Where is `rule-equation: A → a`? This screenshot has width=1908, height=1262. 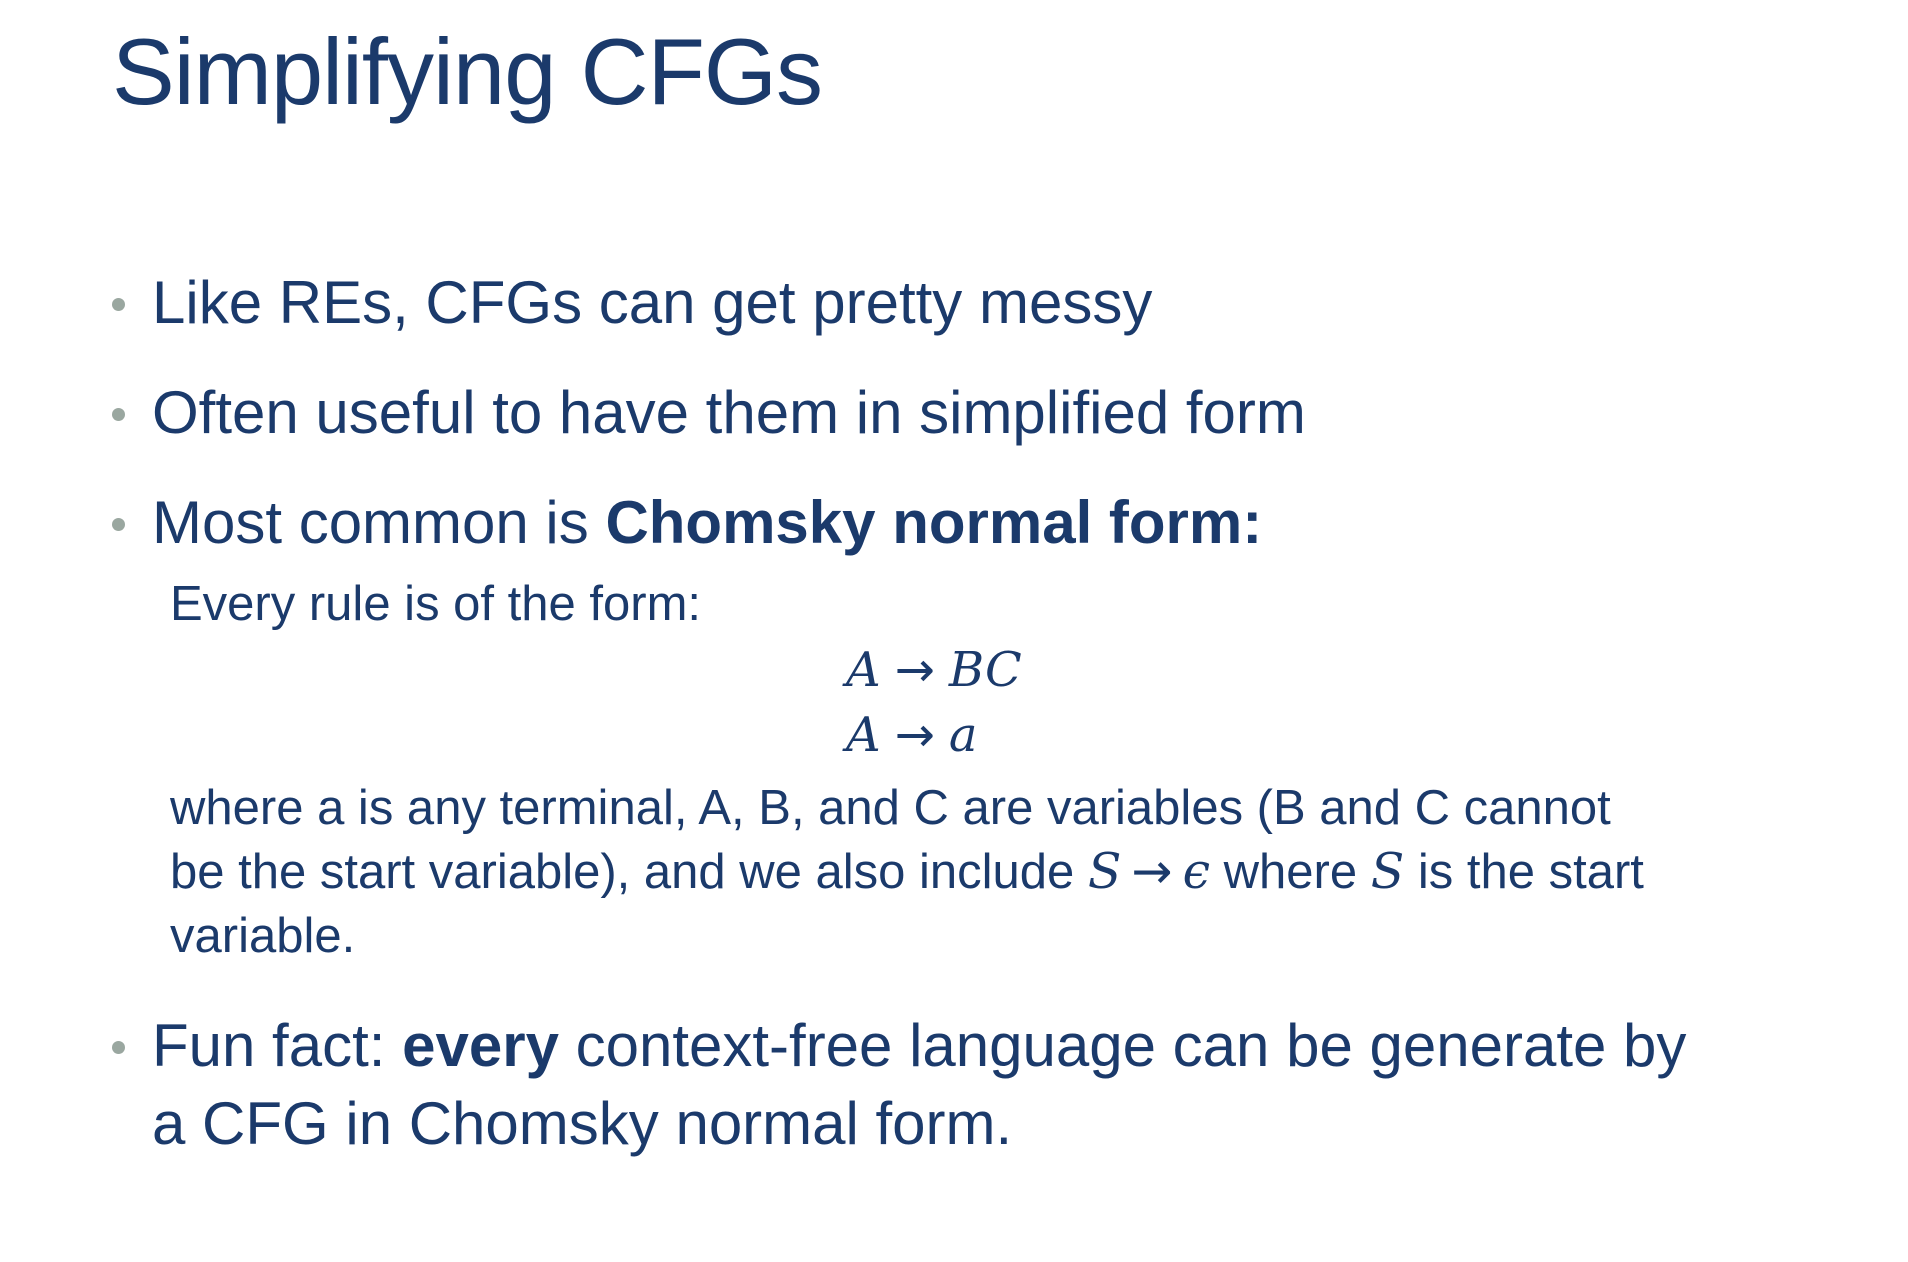 rule-equation: A → a is located at coordinates (912, 735).